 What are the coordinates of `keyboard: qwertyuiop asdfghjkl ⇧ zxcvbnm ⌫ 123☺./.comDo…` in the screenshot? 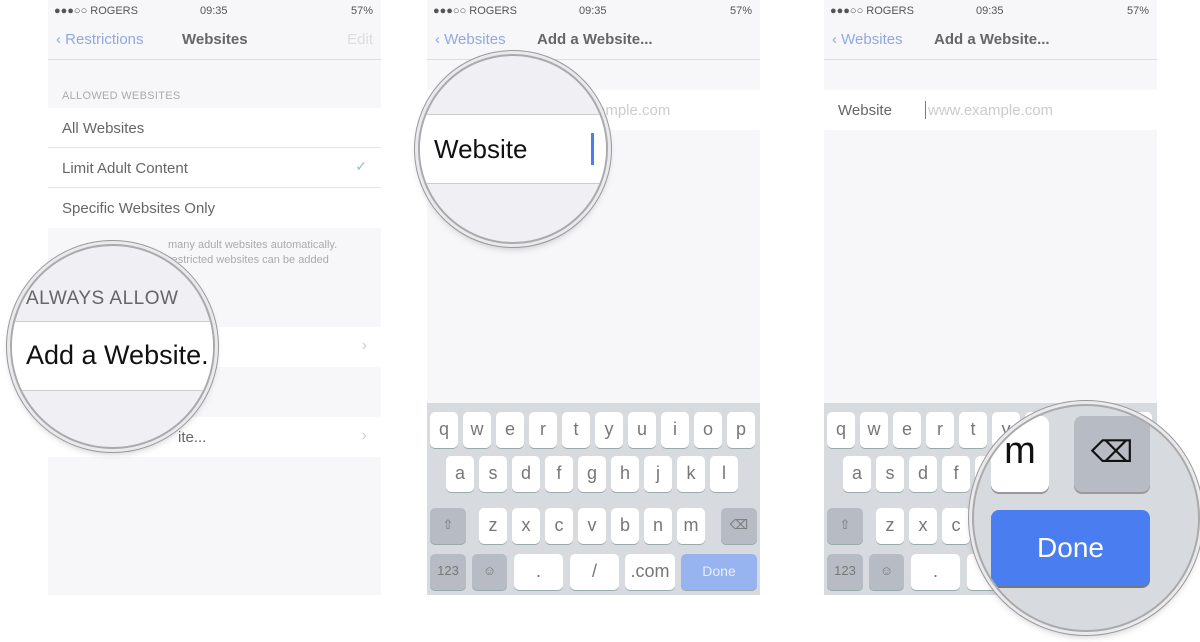 It's located at (593, 499).